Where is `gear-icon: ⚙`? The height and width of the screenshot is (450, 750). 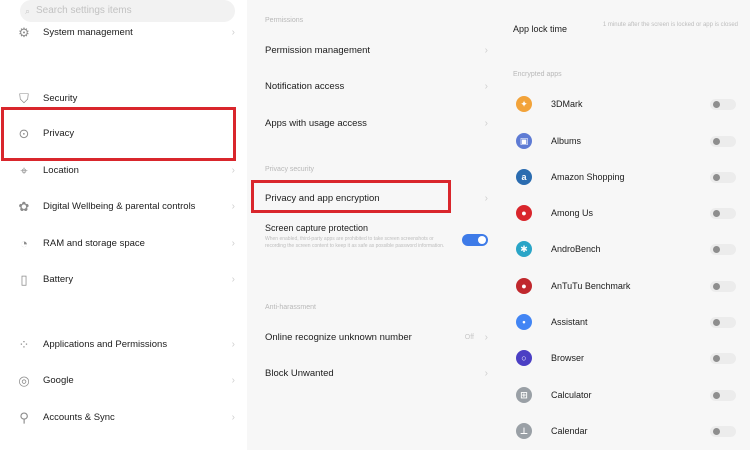
gear-icon: ⚙ is located at coordinates (24, 32).